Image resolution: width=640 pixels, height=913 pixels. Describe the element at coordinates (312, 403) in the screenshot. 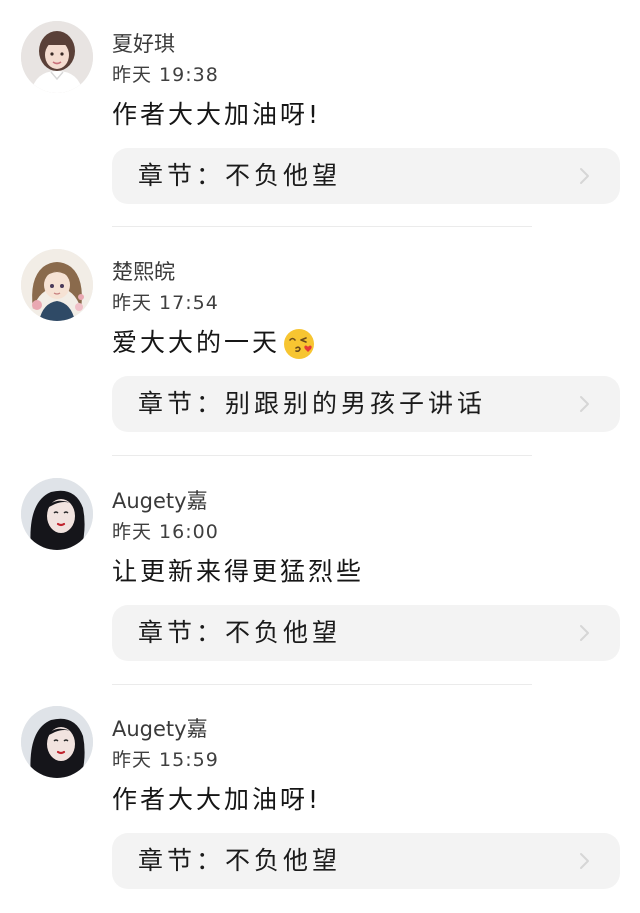

I see `chapter-label: 章节：别跟别的男孩子讲话` at that location.